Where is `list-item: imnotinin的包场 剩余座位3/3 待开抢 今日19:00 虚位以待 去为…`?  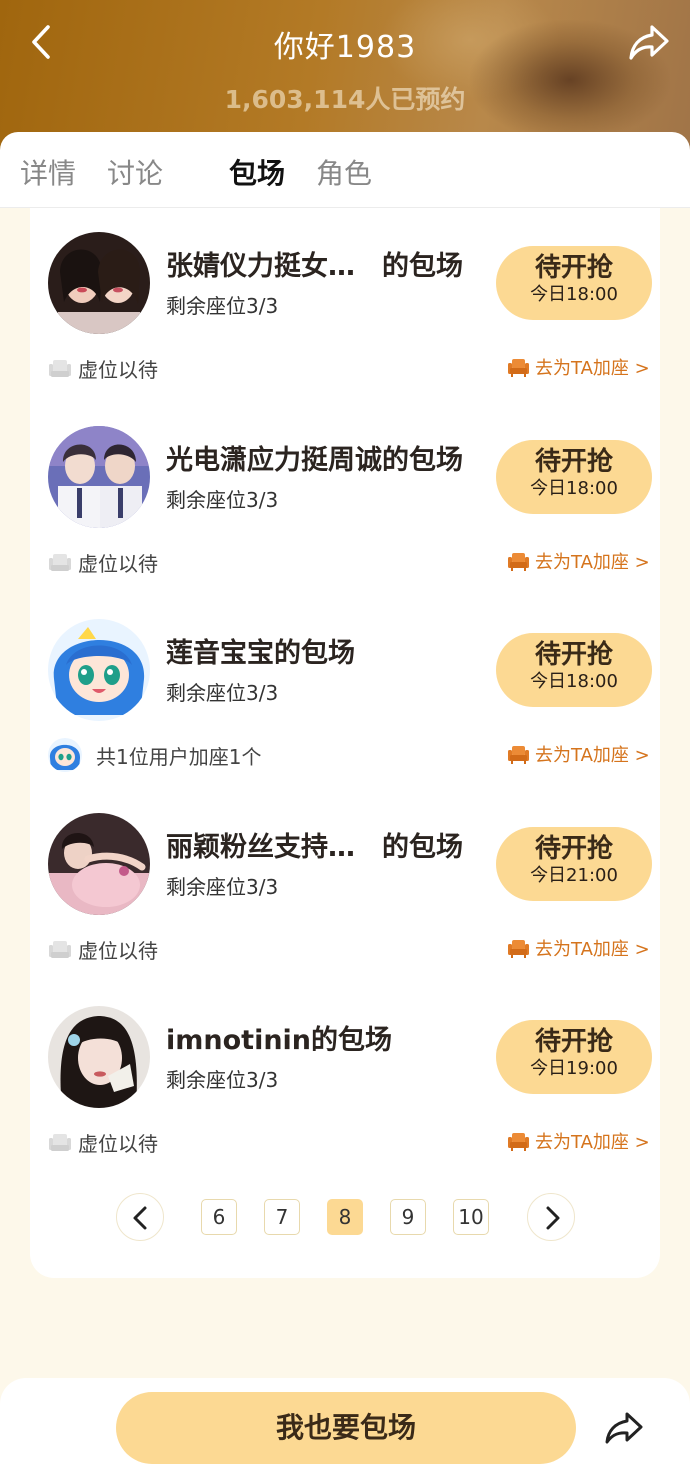
list-item: imnotinin的包场 剩余座位3/3 待开抢 今日19:00 虚位以待 去为… is located at coordinates (345, 1079).